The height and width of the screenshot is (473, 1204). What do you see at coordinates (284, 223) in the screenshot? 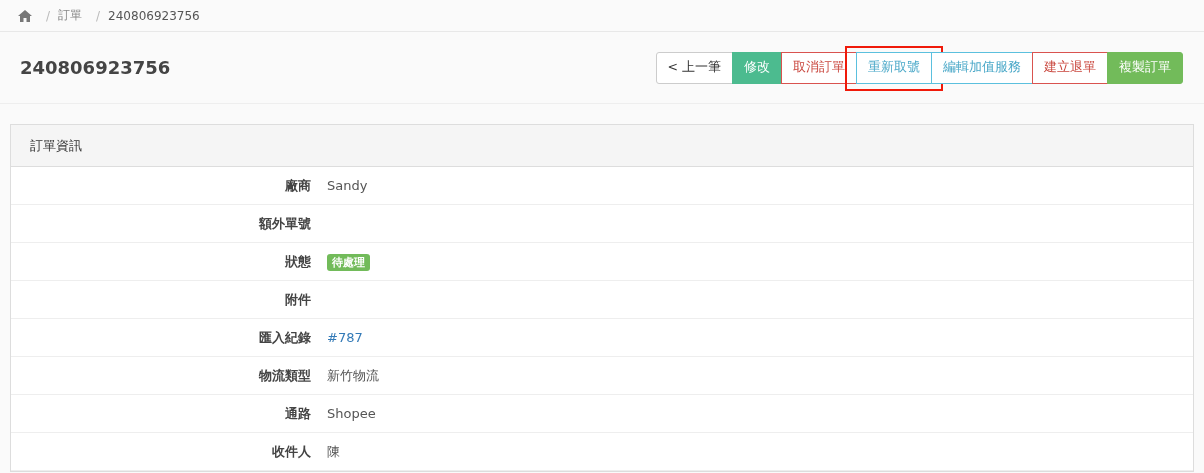
I see `field-label: 額外單號` at bounding box center [284, 223].